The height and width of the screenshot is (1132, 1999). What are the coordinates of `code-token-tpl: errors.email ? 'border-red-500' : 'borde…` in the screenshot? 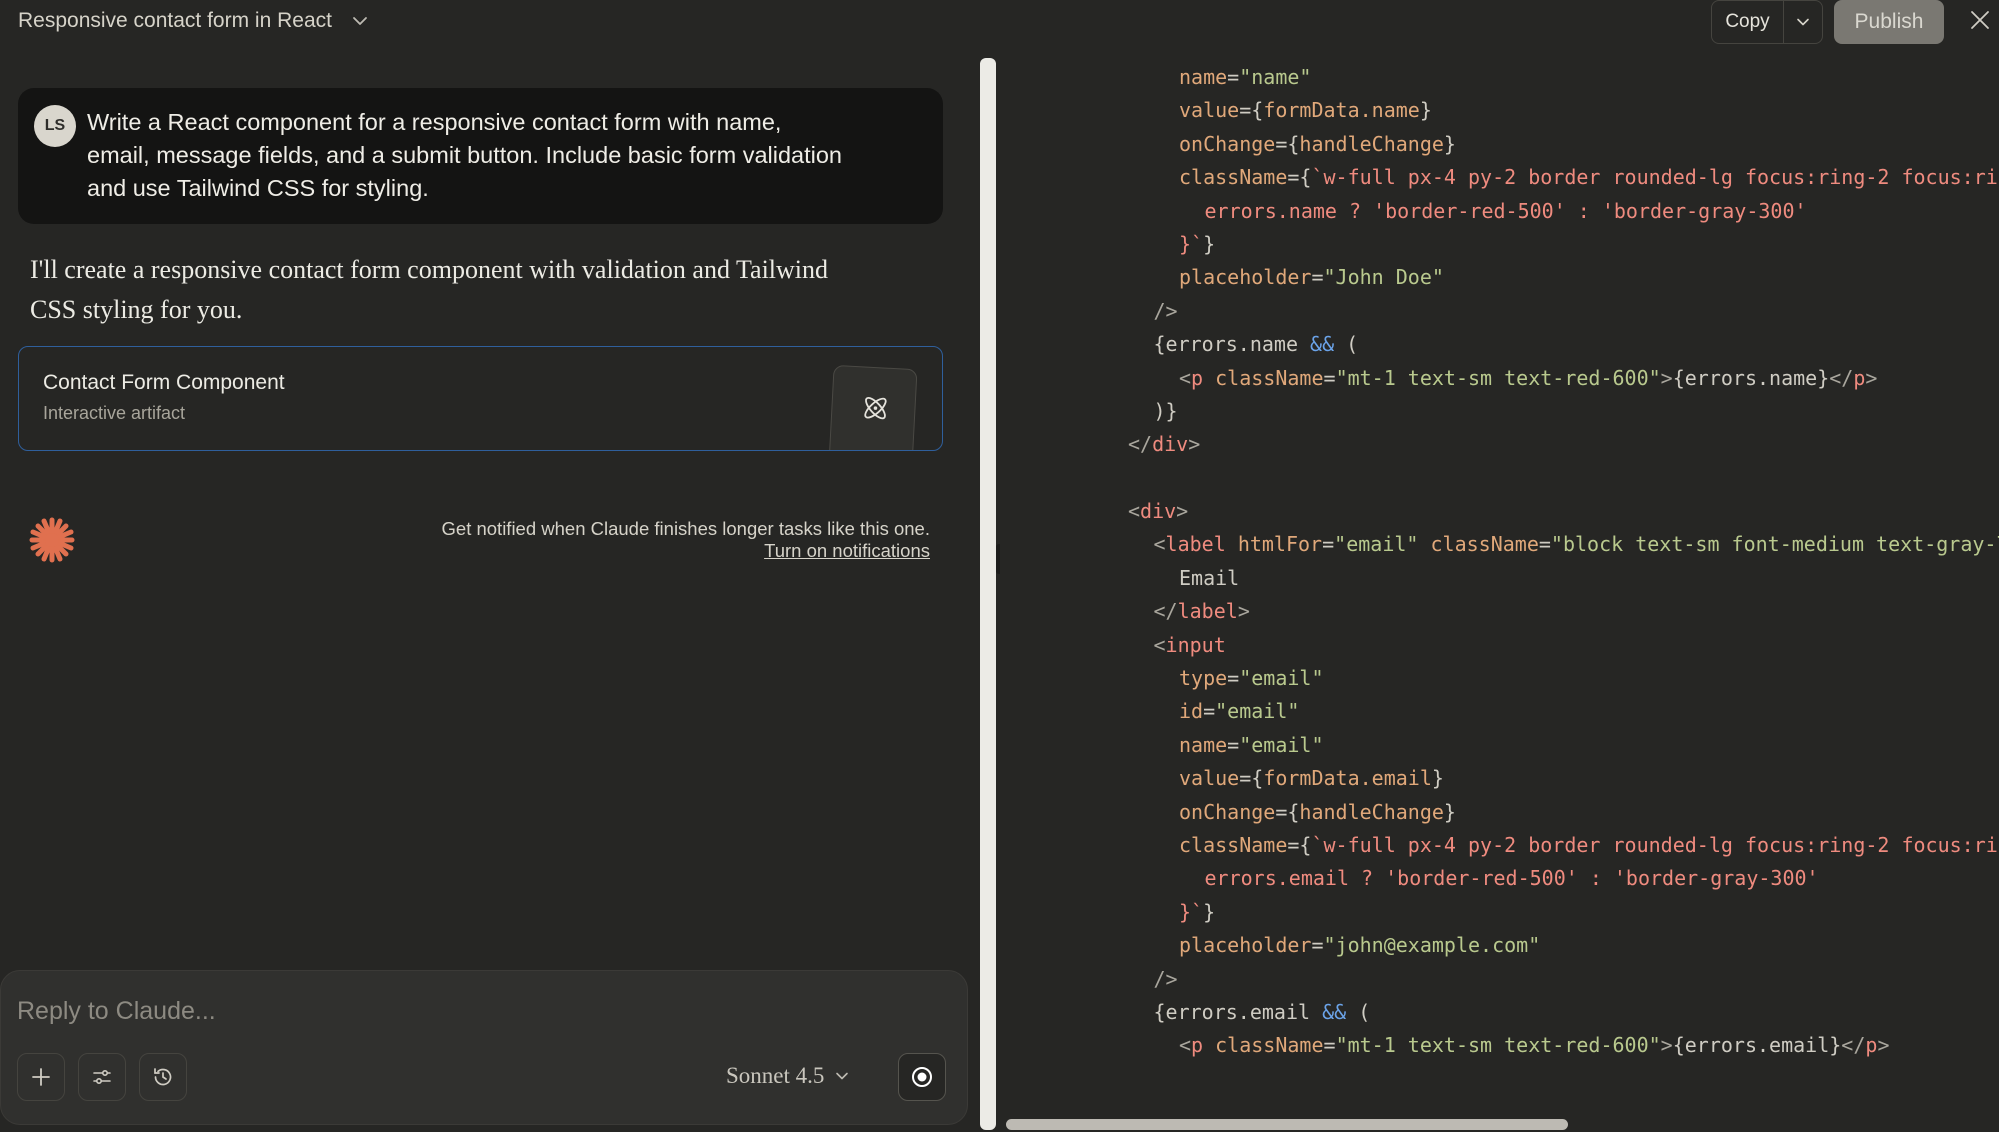 It's located at (1511, 878).